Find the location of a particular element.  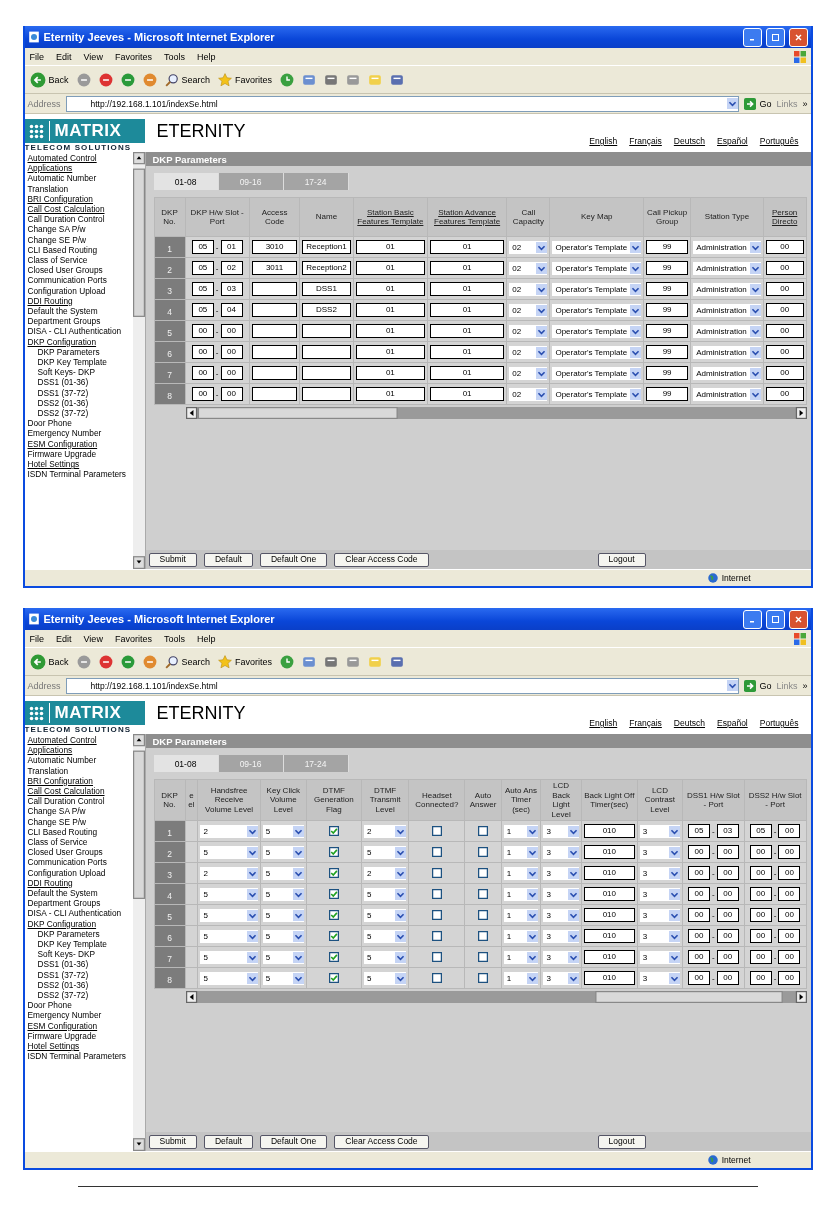

sidebar-link: DSS1 (37-72) is located at coordinates (80, 392).